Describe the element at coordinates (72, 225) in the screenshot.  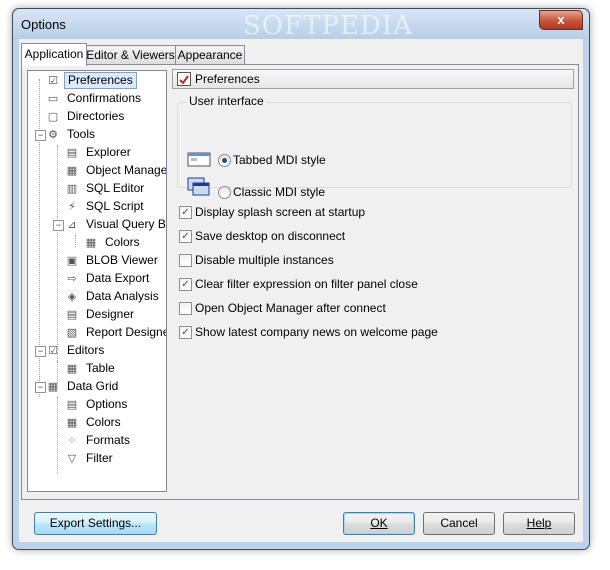
I see `visual-query-icon: ⊿` at that location.